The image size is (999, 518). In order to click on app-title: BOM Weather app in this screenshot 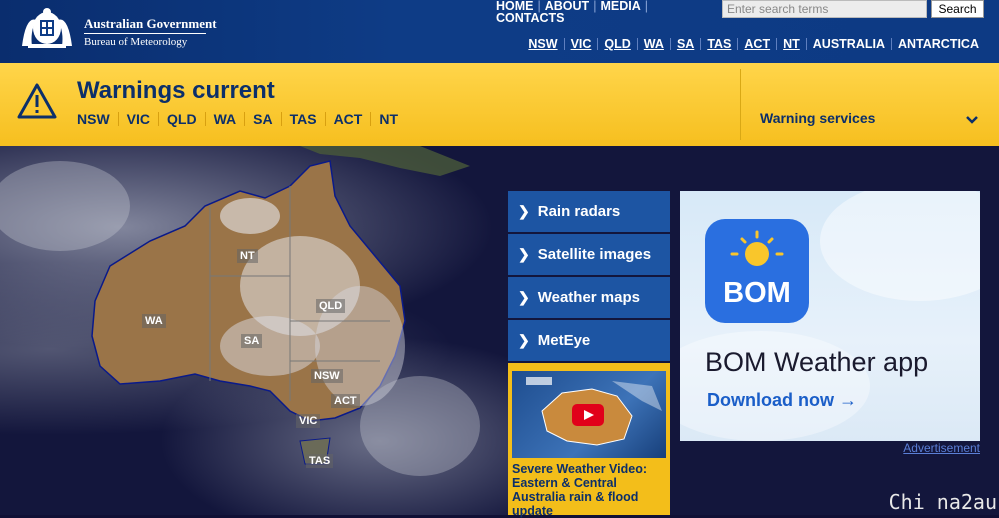, I will do `click(817, 362)`.